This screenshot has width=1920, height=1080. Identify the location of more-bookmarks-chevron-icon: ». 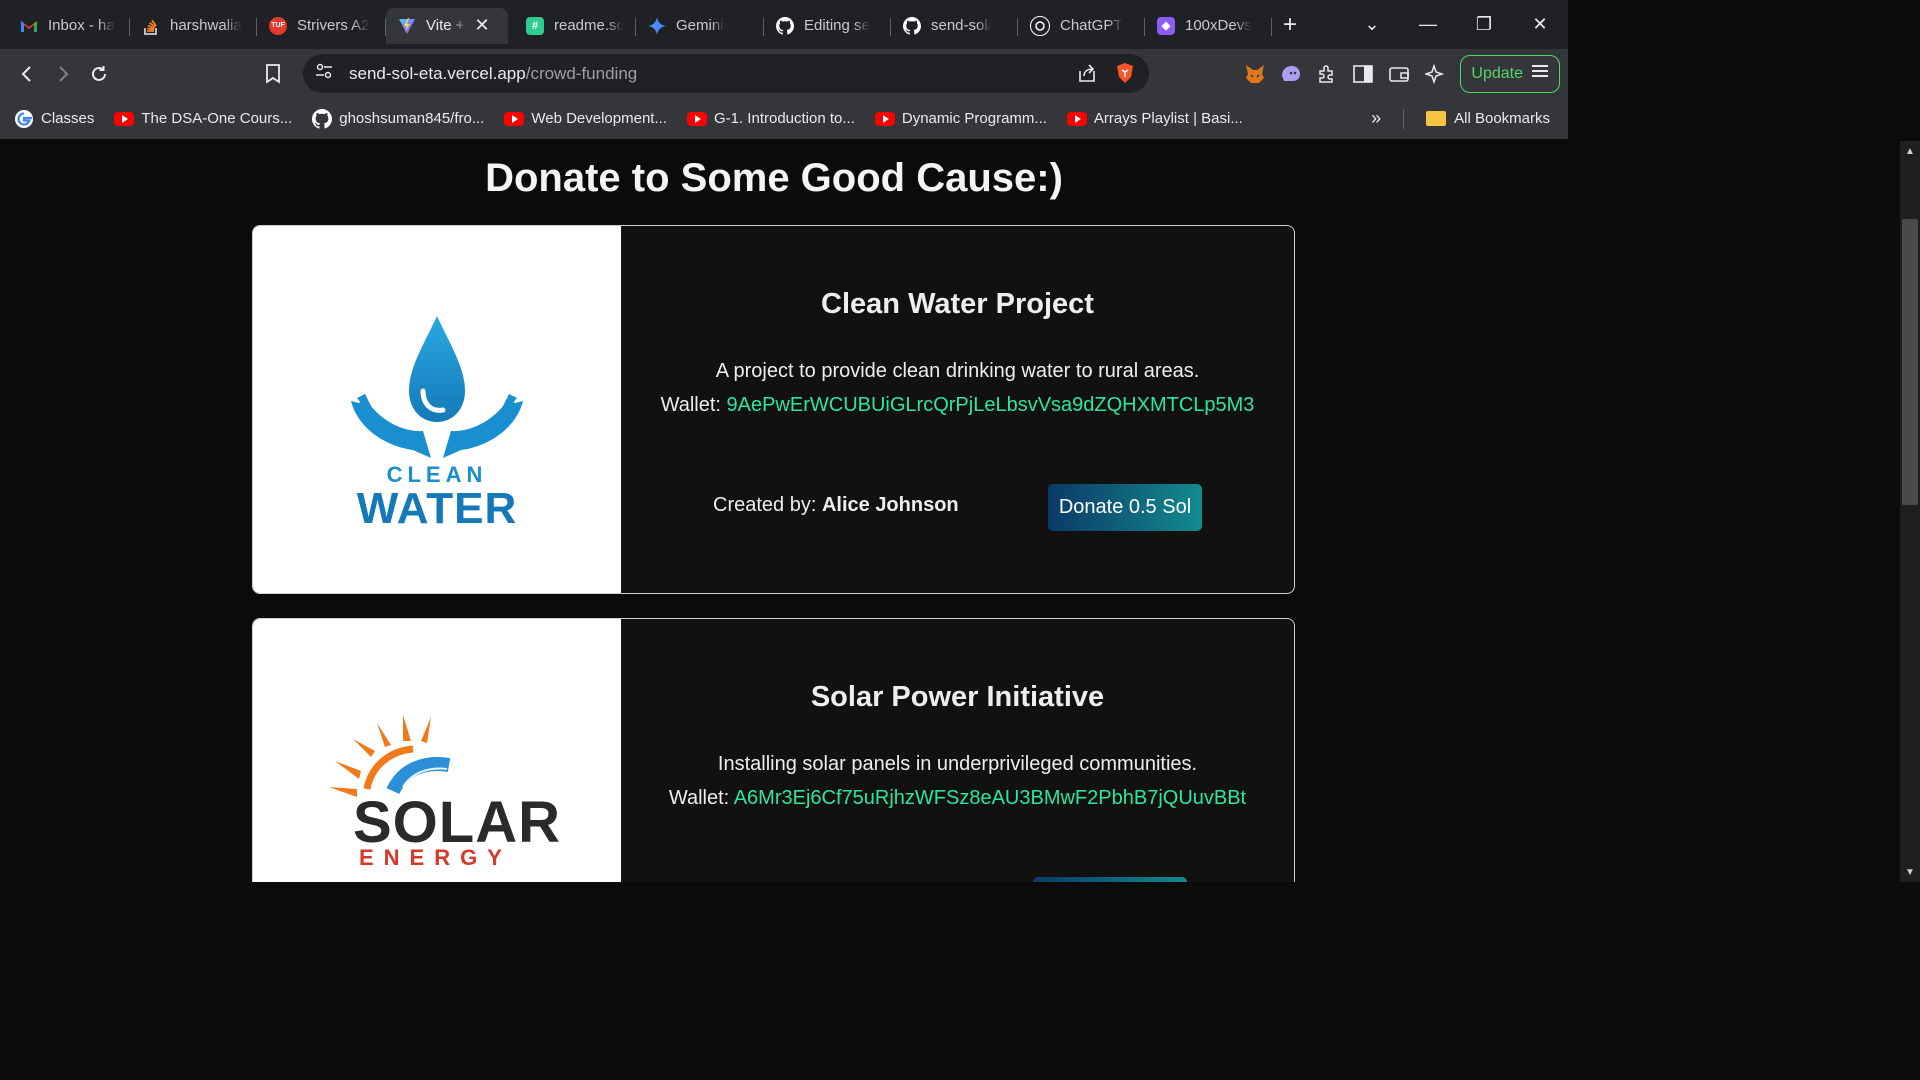
(1376, 118).